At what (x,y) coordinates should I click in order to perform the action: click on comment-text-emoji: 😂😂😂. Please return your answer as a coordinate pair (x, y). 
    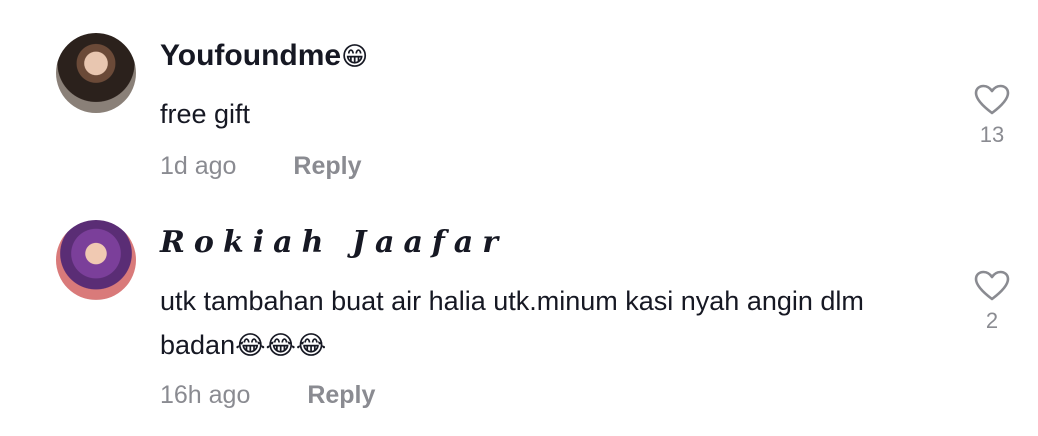
    Looking at the image, I should click on (281, 346).